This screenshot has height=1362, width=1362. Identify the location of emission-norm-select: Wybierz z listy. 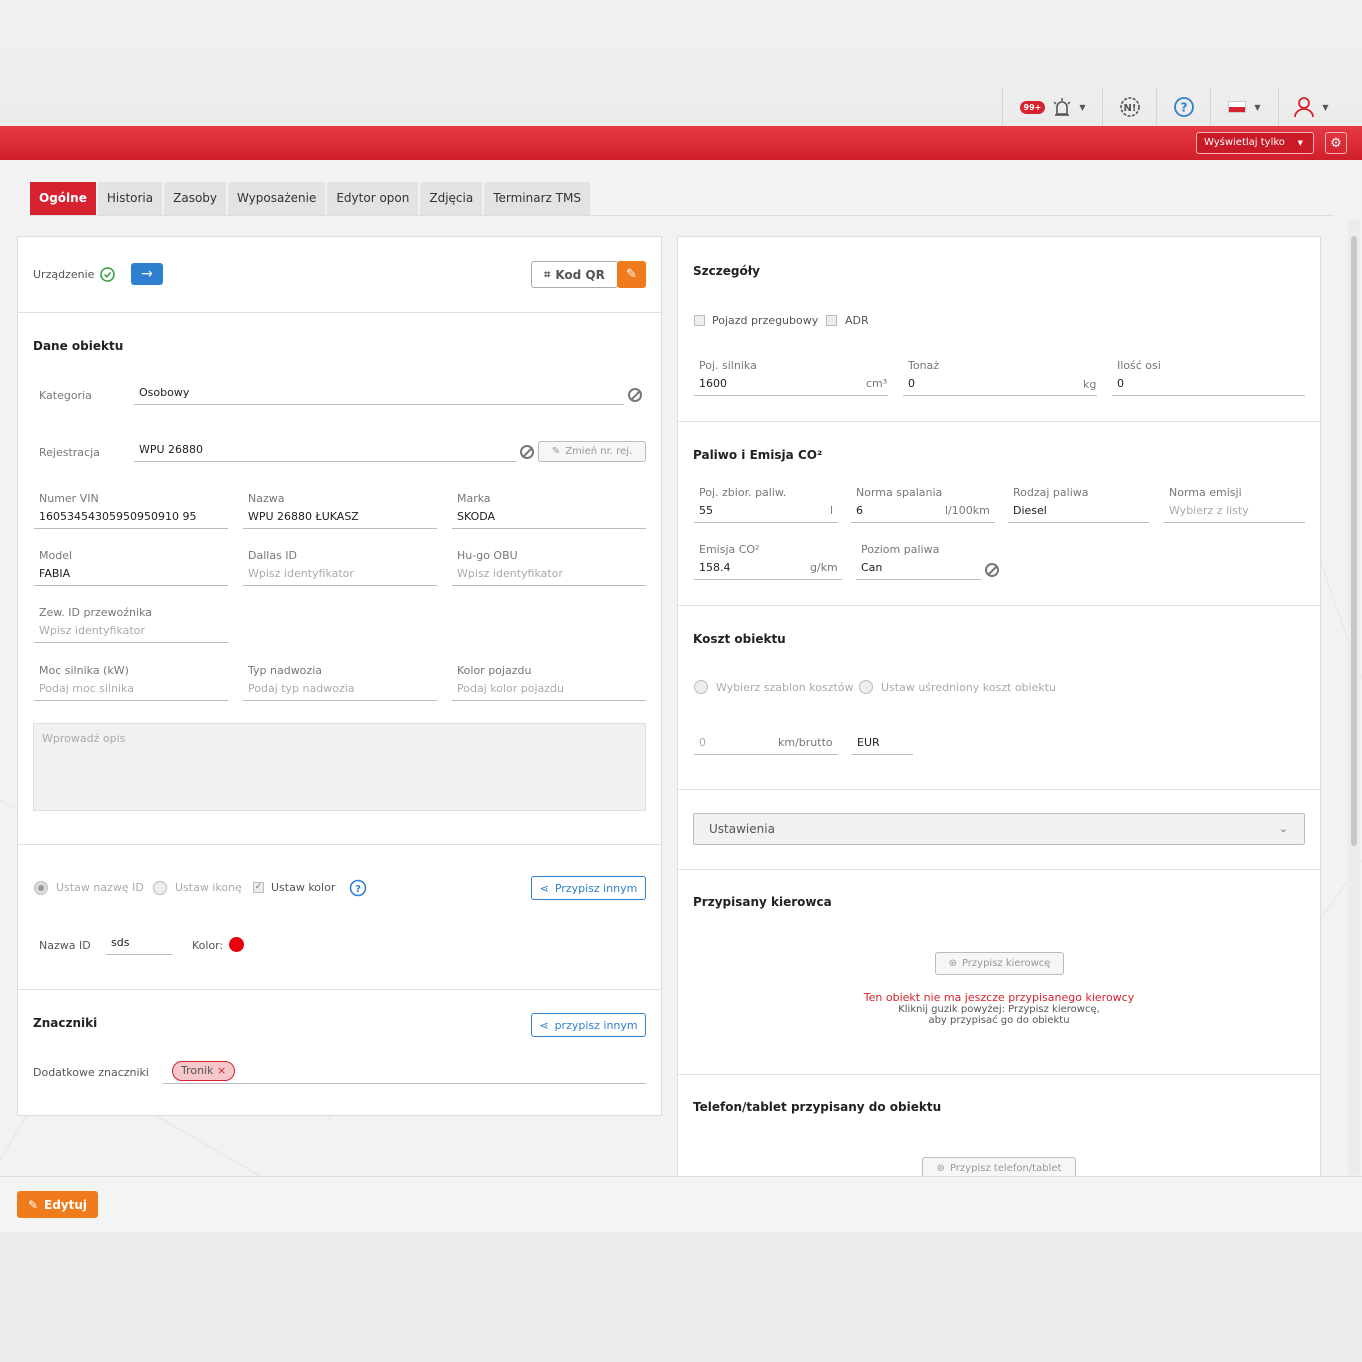
(1234, 512).